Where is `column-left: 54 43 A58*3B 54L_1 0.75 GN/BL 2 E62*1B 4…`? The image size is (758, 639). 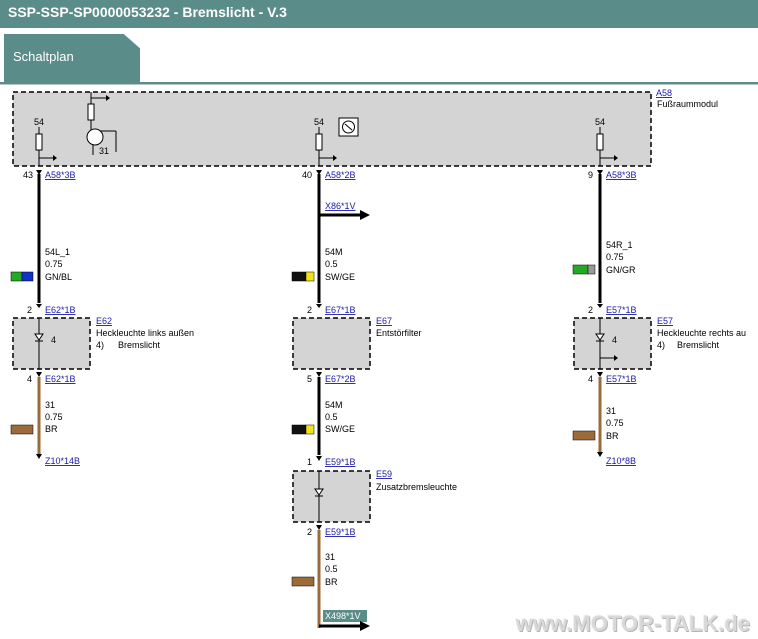 column-left: 54 43 A58*3B 54L_1 0.75 GN/BL 2 E62*1B 4… is located at coordinates (102, 291).